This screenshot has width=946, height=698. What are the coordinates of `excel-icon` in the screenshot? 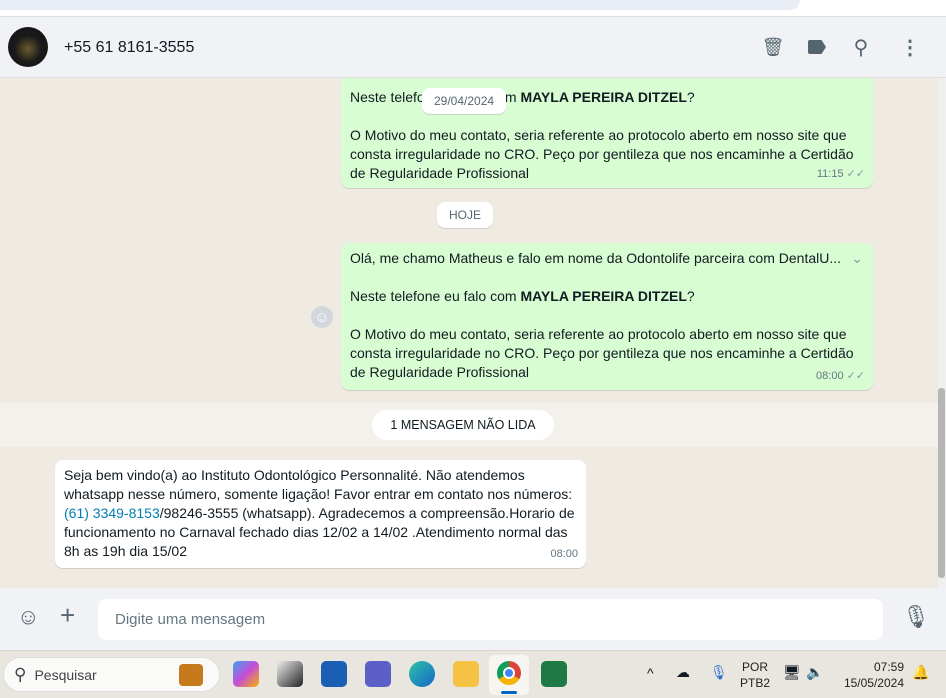 It's located at (554, 674).